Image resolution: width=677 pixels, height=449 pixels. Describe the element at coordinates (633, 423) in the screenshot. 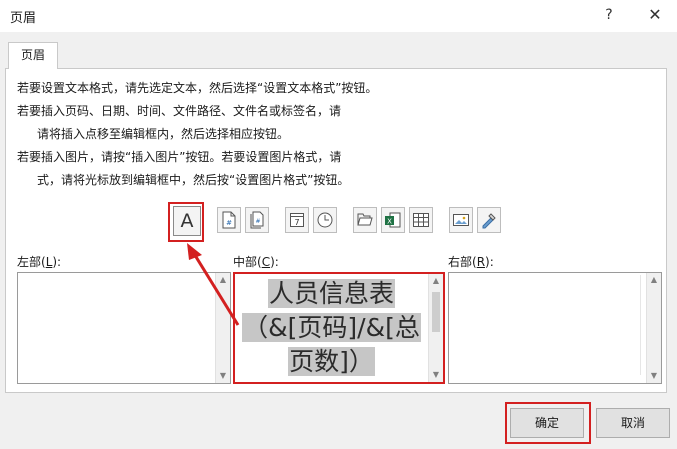

I see `cancel-button: 取消` at that location.